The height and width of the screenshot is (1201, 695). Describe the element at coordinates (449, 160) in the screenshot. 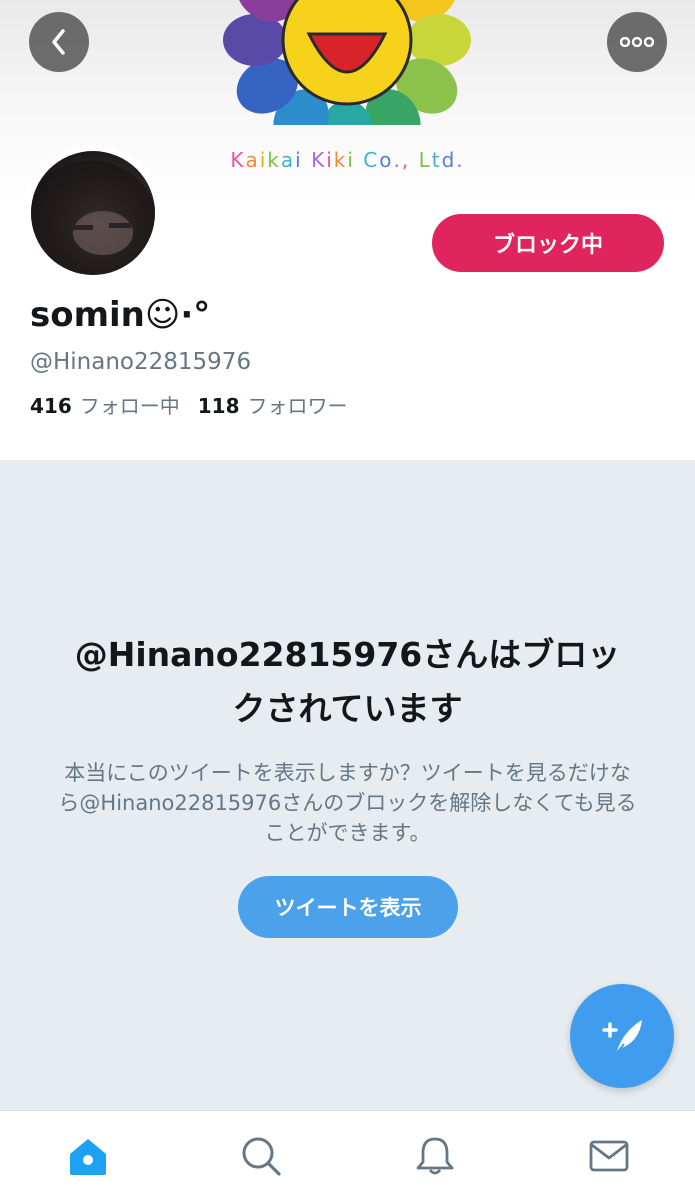

I see `brand-letter: d` at that location.